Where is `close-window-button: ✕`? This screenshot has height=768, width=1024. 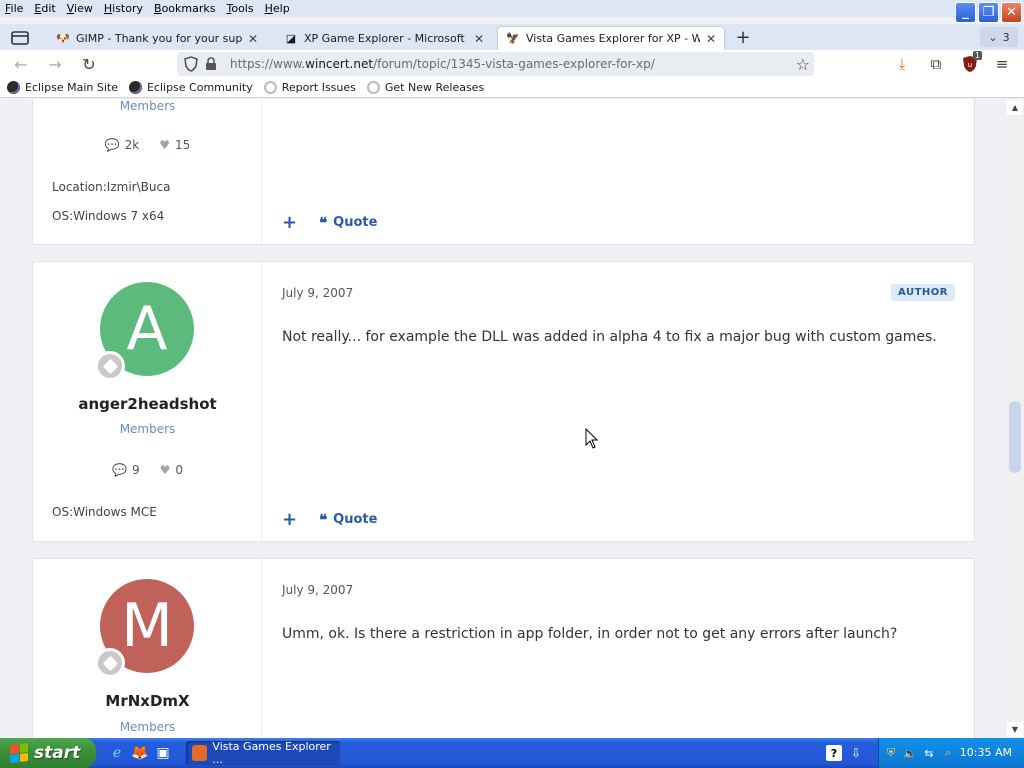 close-window-button: ✕ is located at coordinates (1011, 12).